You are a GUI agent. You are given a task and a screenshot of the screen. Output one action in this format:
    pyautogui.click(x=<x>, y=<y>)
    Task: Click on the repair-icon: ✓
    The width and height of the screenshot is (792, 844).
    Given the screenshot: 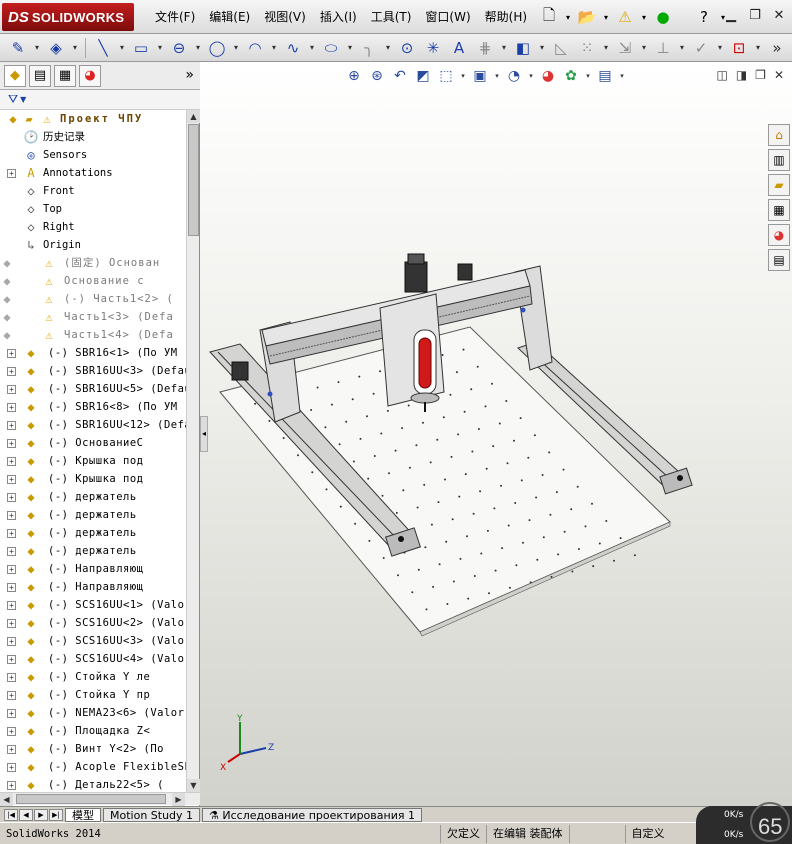 What is the action you would take?
    pyautogui.click(x=701, y=48)
    